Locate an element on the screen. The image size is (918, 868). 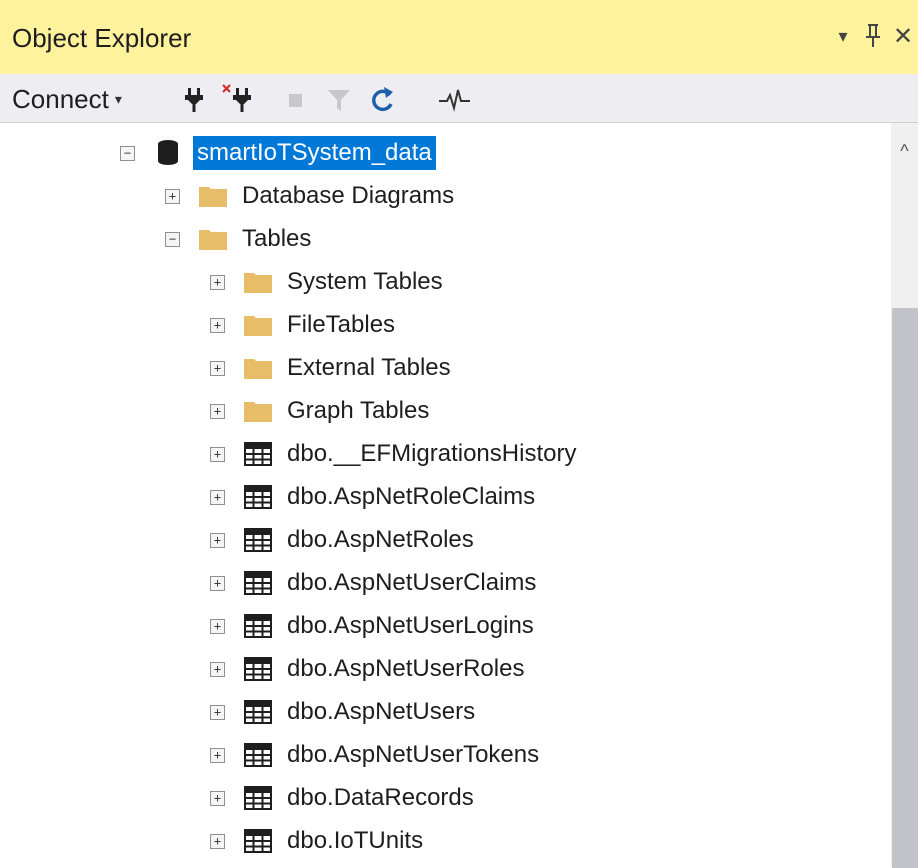
tree-node-table: + dbo.IoTUnits is located at coordinates (318, 841).